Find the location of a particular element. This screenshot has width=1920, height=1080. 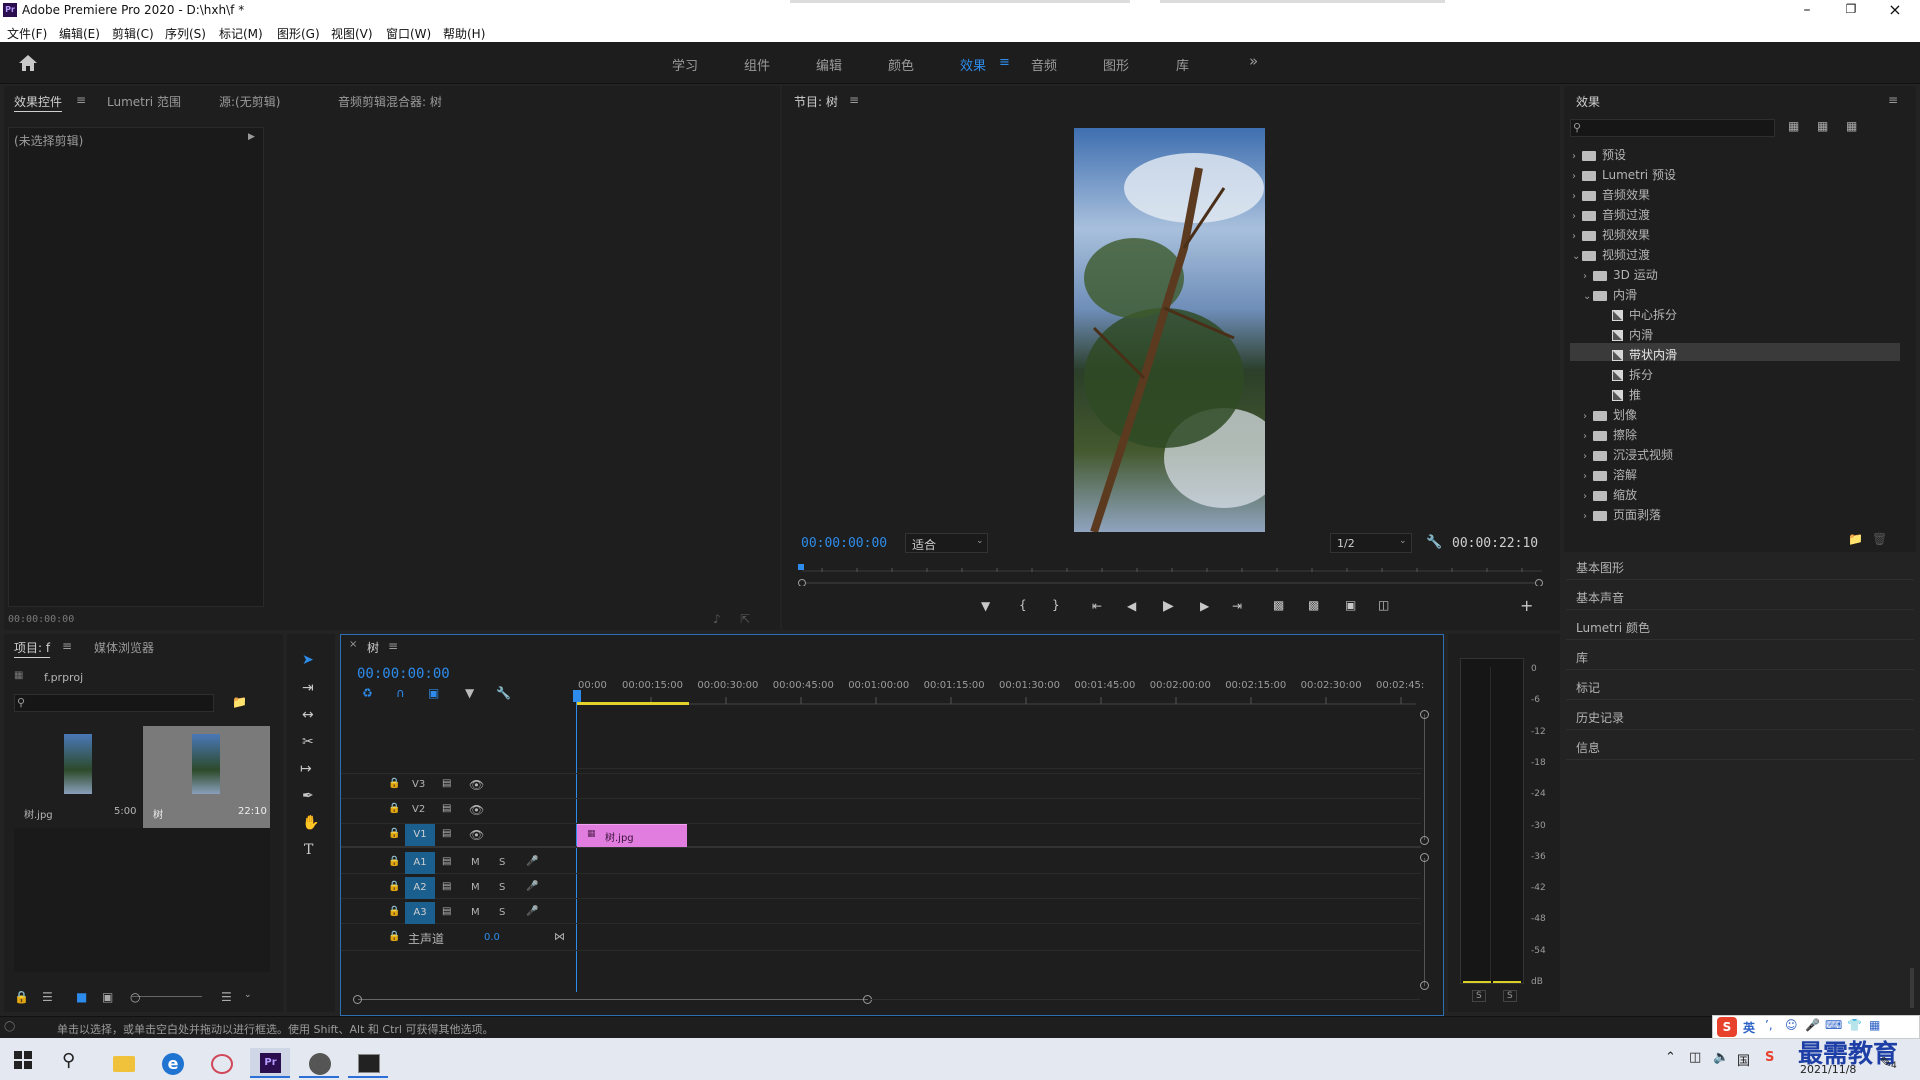

workspace-assembly: 组件 is located at coordinates (757, 64).